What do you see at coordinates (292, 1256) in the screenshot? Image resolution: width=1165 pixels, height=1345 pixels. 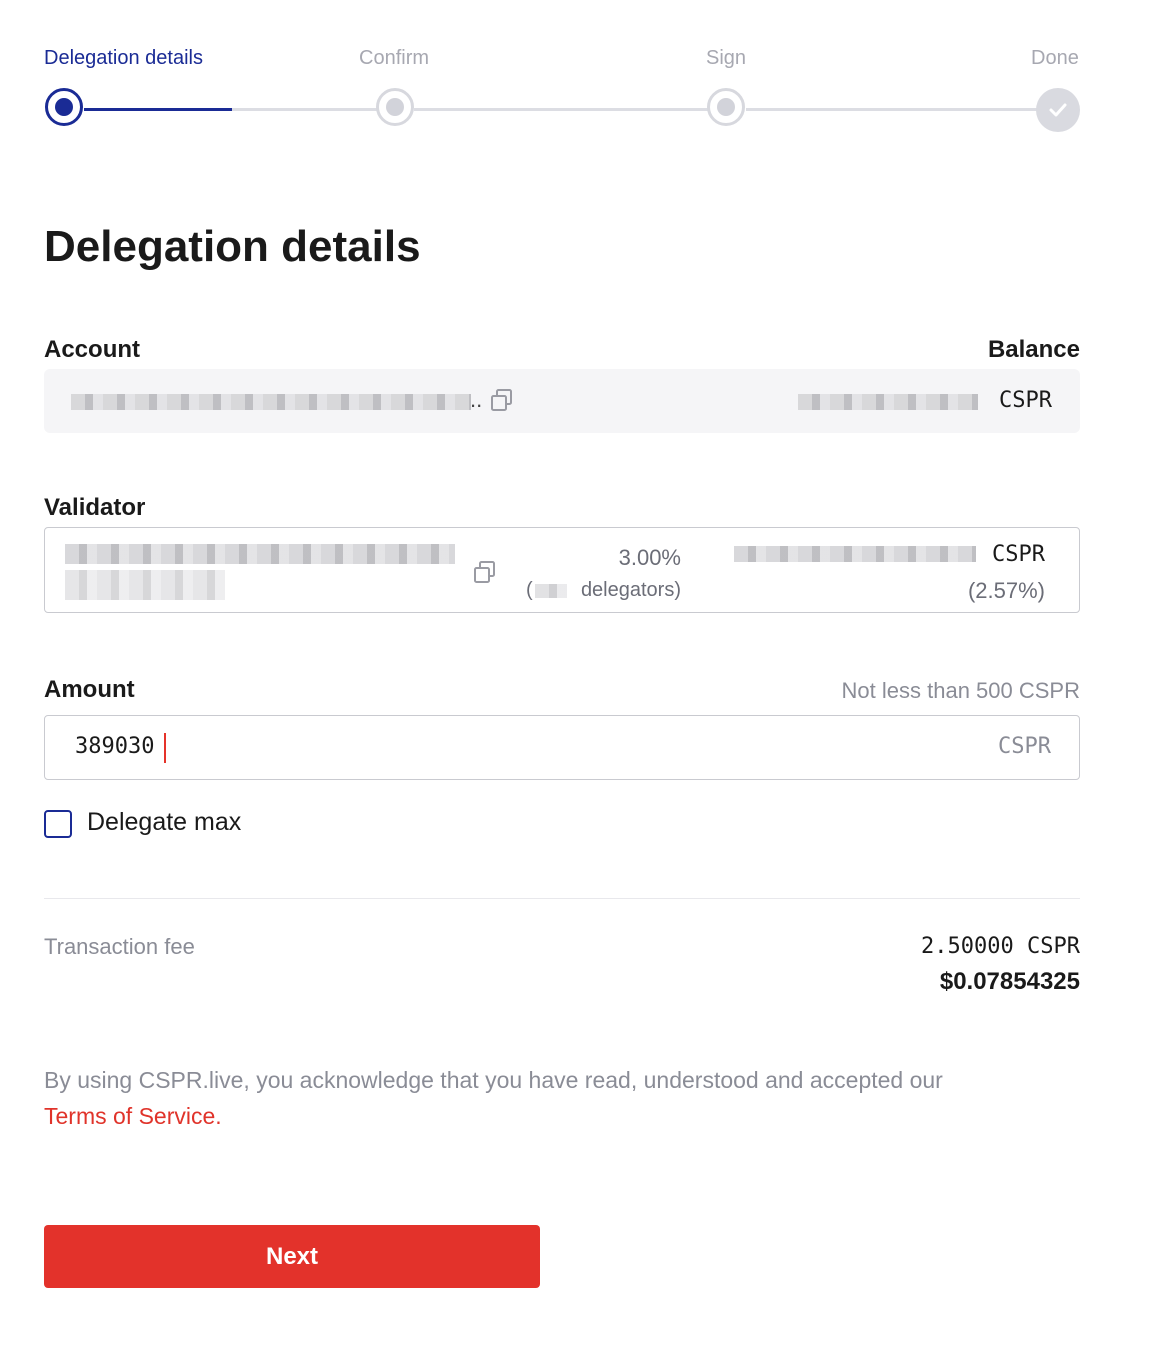 I see `next-button: Next` at bounding box center [292, 1256].